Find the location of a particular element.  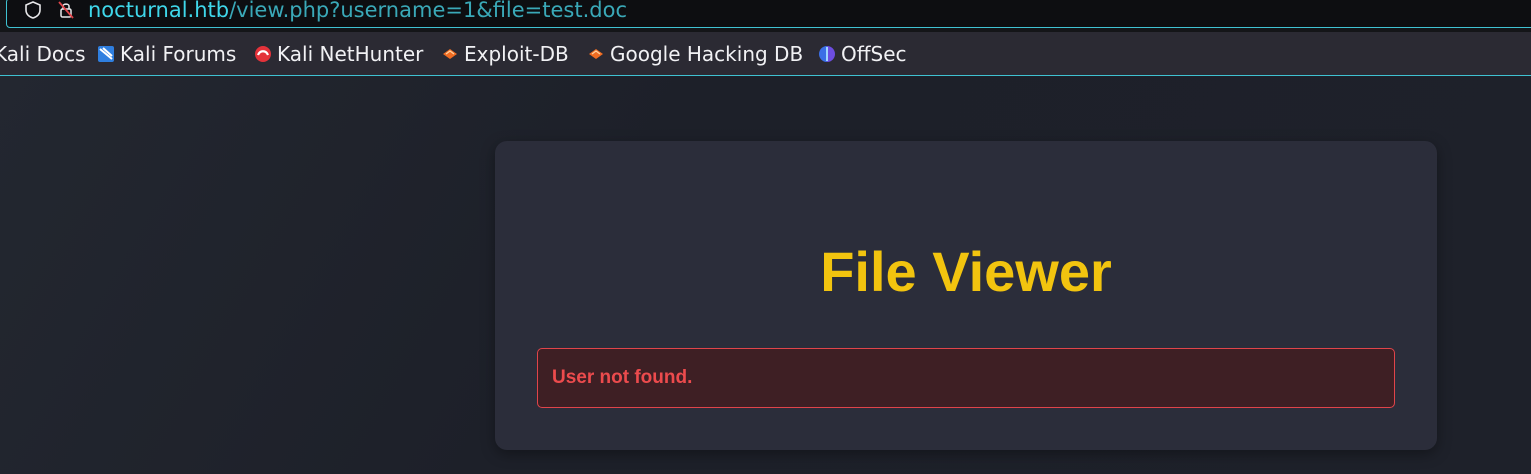

bookmark-label: Kali Forums is located at coordinates (178, 54).